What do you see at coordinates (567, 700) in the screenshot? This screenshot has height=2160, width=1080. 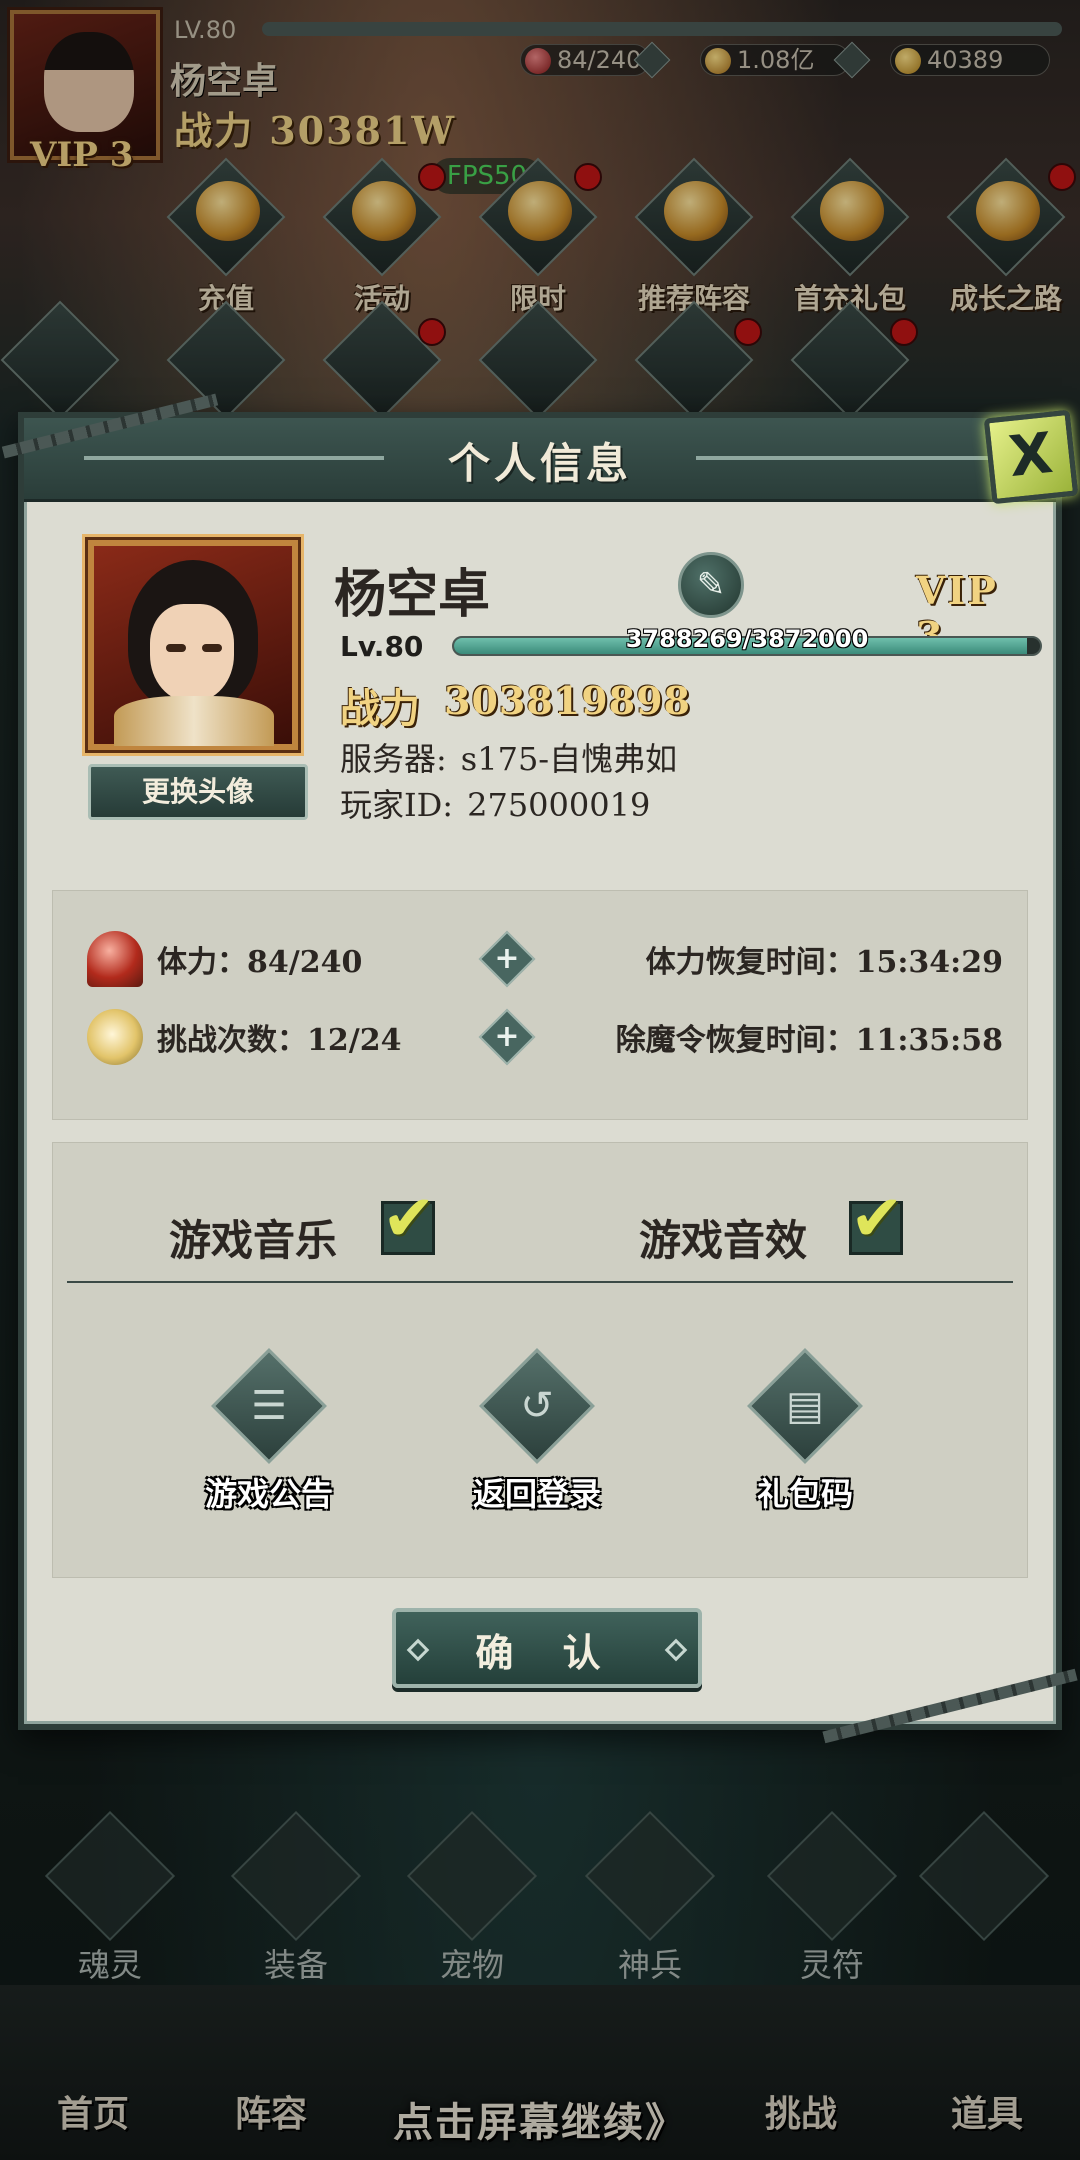 I see `power-value: 303819898` at bounding box center [567, 700].